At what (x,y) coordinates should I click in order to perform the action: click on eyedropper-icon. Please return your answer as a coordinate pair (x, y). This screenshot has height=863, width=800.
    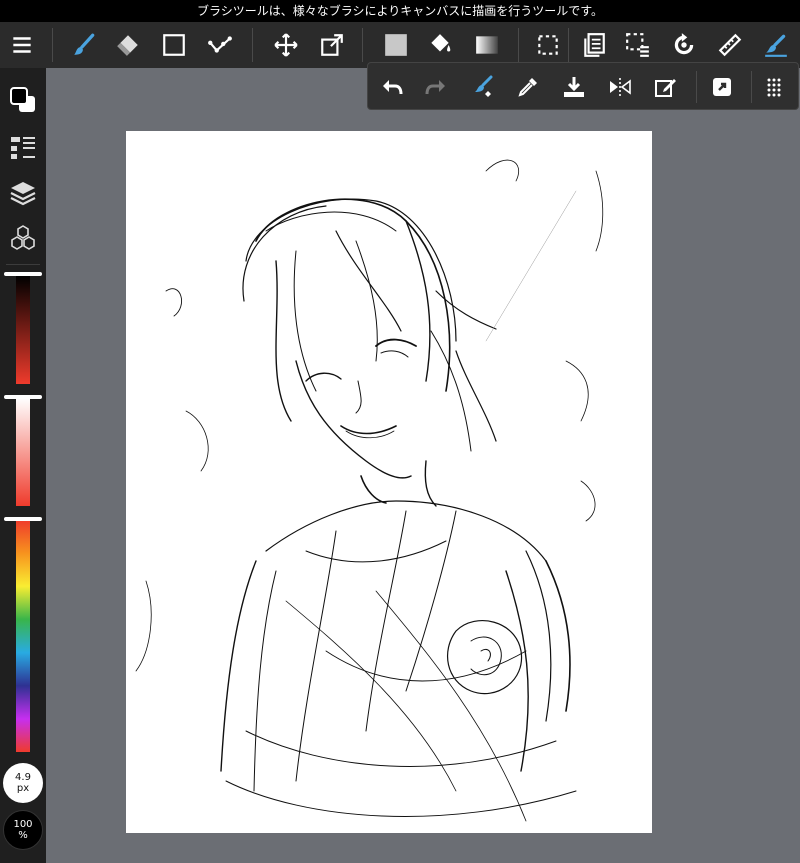
    Looking at the image, I should click on (527, 87).